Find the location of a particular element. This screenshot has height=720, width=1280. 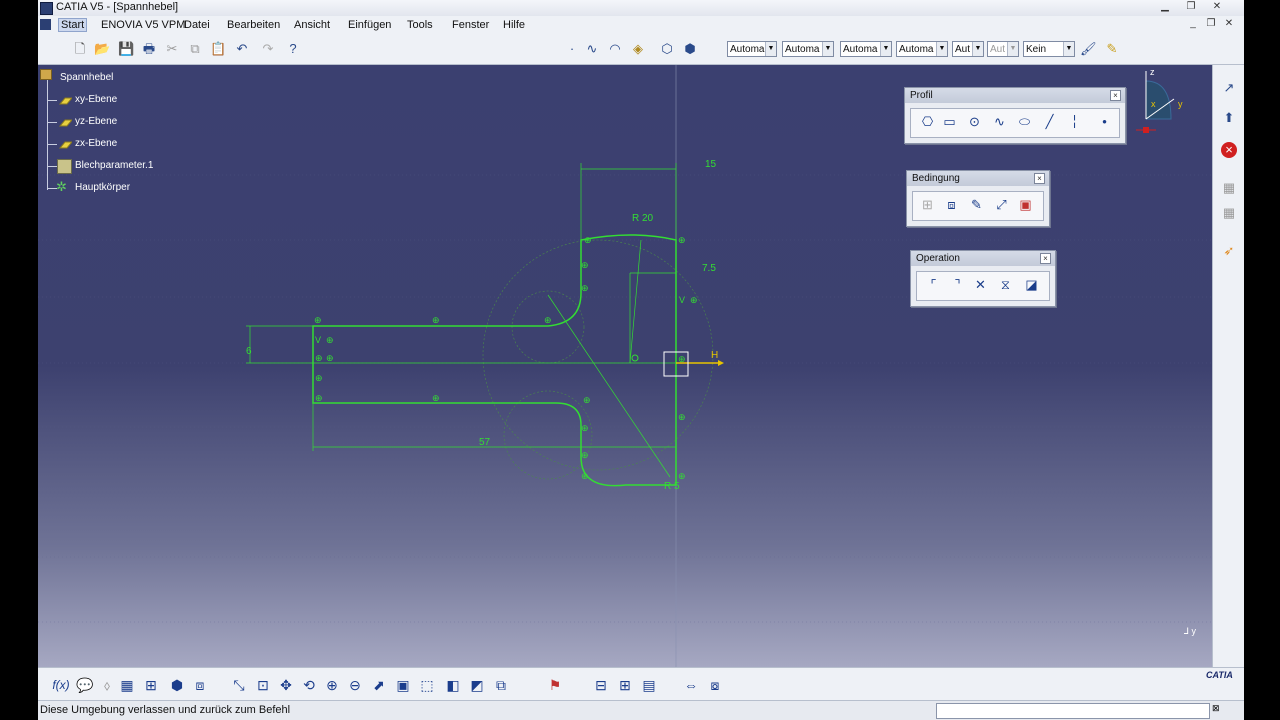

graphic-properties-icon: ✎ is located at coordinates (1112, 49).